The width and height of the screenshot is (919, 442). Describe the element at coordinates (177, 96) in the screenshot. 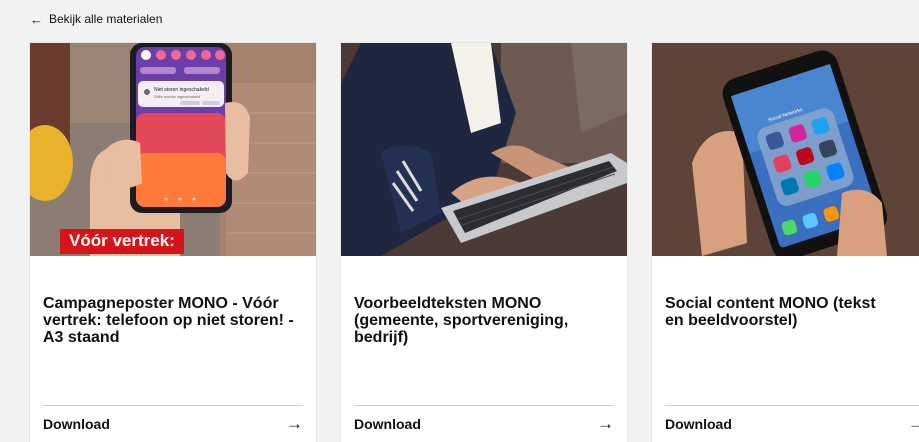

I see `notification-subtitle: Stille modus ingeschakeld` at that location.